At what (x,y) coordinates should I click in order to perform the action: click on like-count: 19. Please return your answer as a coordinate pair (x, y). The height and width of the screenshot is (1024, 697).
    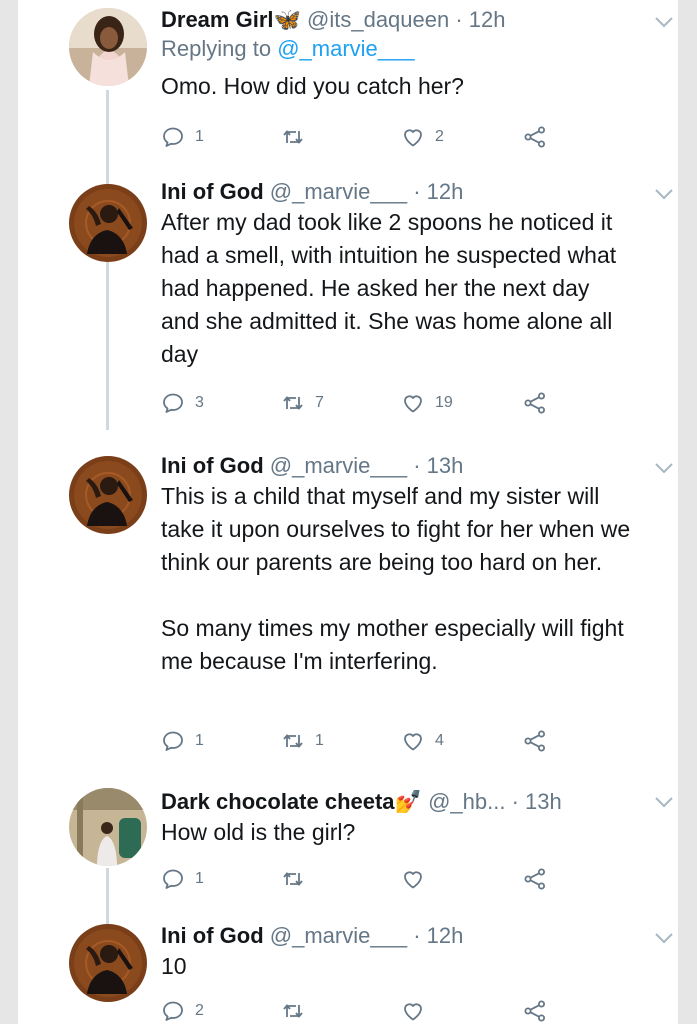
    Looking at the image, I should click on (444, 402).